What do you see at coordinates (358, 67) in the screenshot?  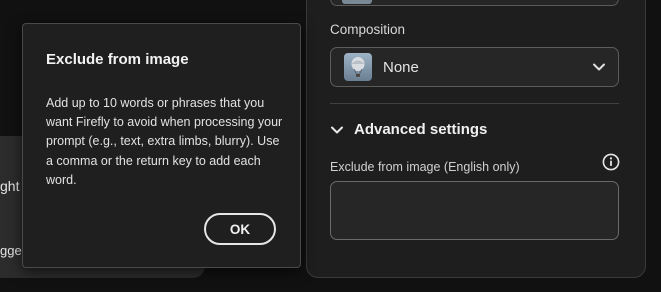 I see `hot-air-balloon-thumbnail-icon` at bounding box center [358, 67].